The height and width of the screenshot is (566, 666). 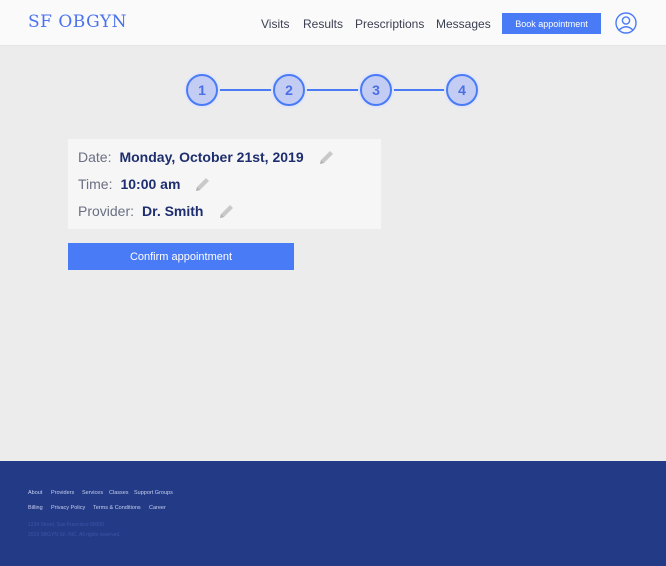 I want to click on provider-label: Provider:, so click(x=106, y=211).